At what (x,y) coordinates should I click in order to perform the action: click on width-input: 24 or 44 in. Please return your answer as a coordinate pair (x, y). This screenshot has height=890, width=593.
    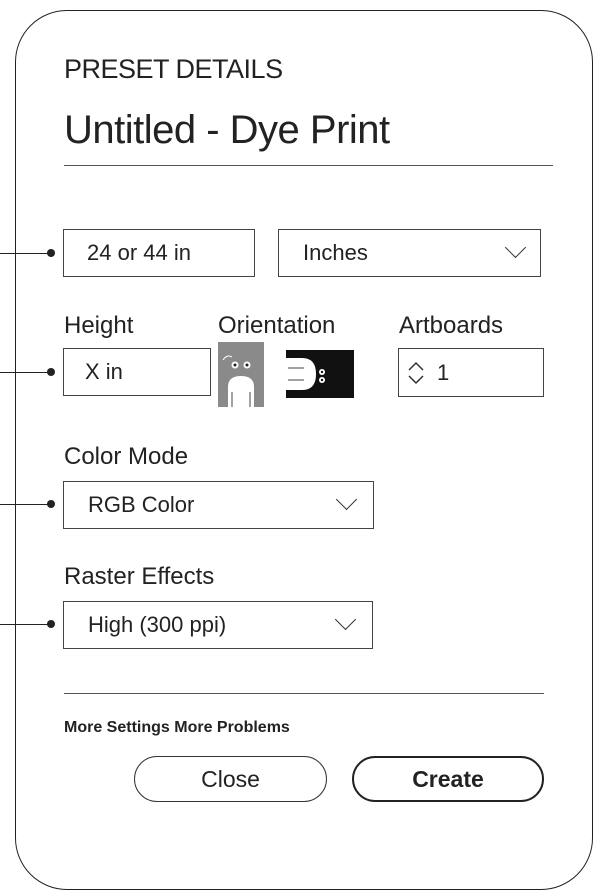
    Looking at the image, I should click on (159, 253).